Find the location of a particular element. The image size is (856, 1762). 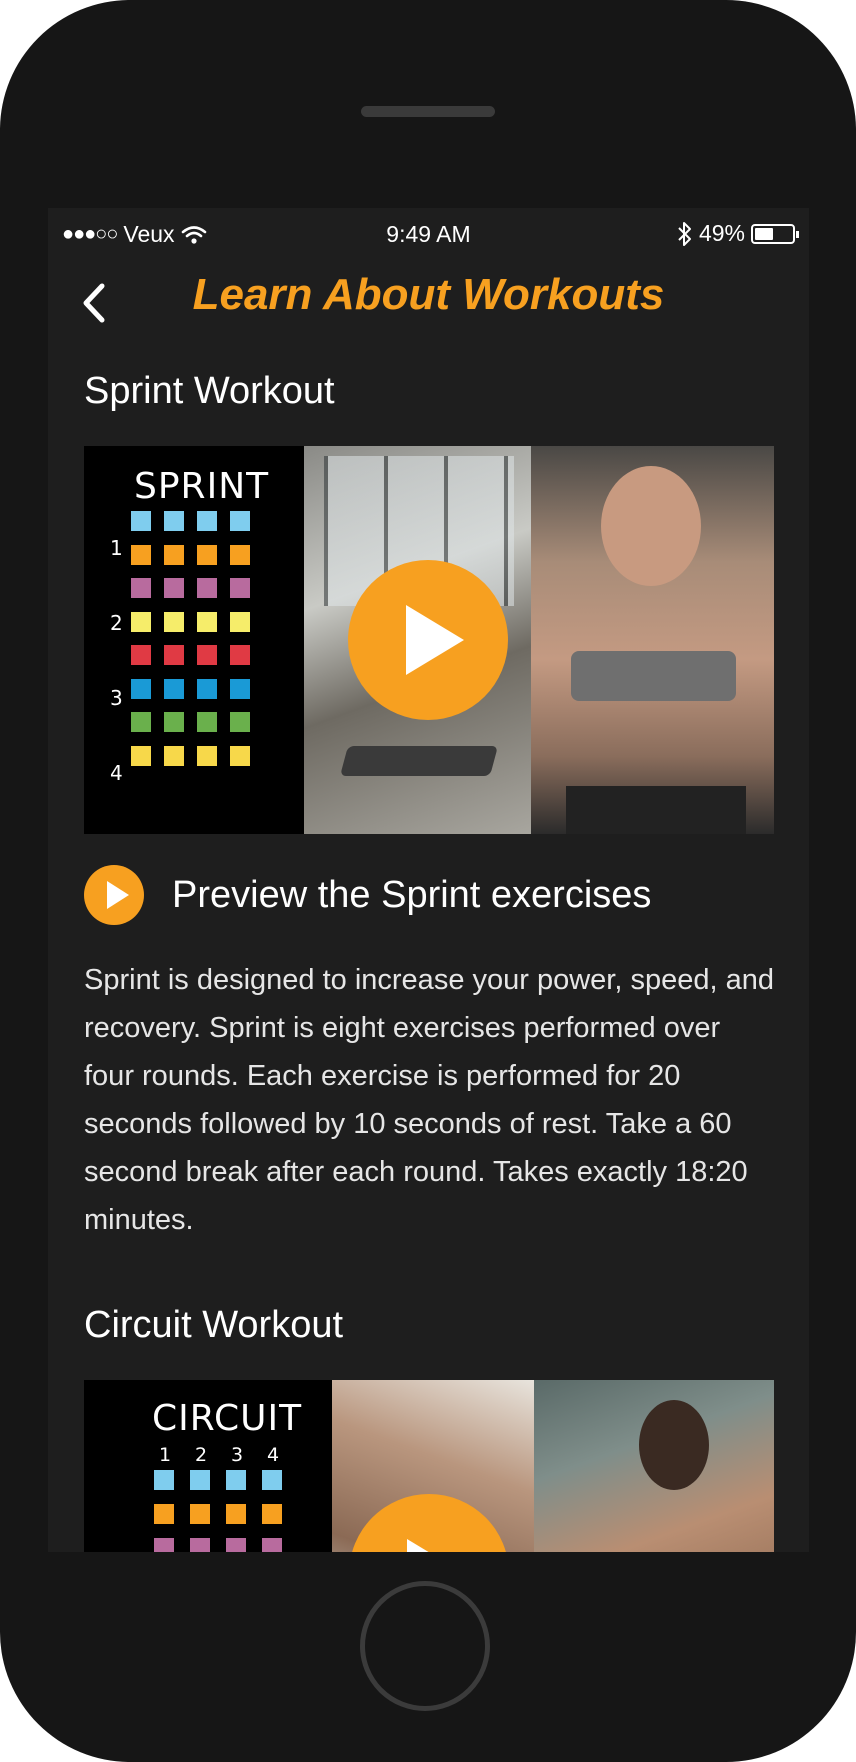

circuit-video-thumbnail: CIRCUIT 1 2 3 4 is located at coordinates (429, 1466).